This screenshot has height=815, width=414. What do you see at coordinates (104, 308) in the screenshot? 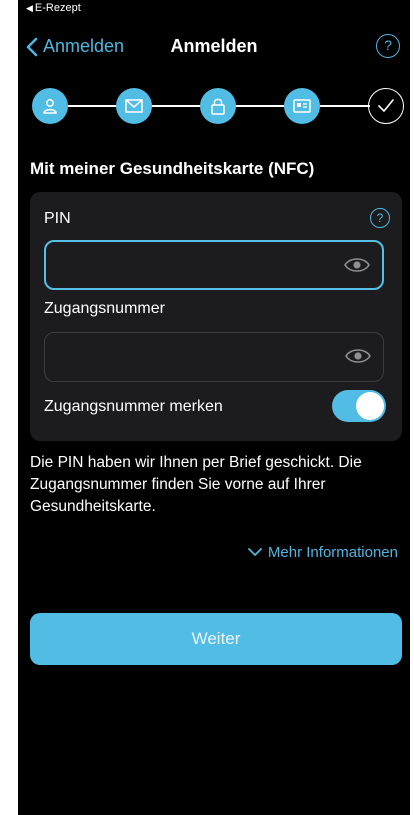
I see `access-number-label: Zugangsnummer` at bounding box center [104, 308].